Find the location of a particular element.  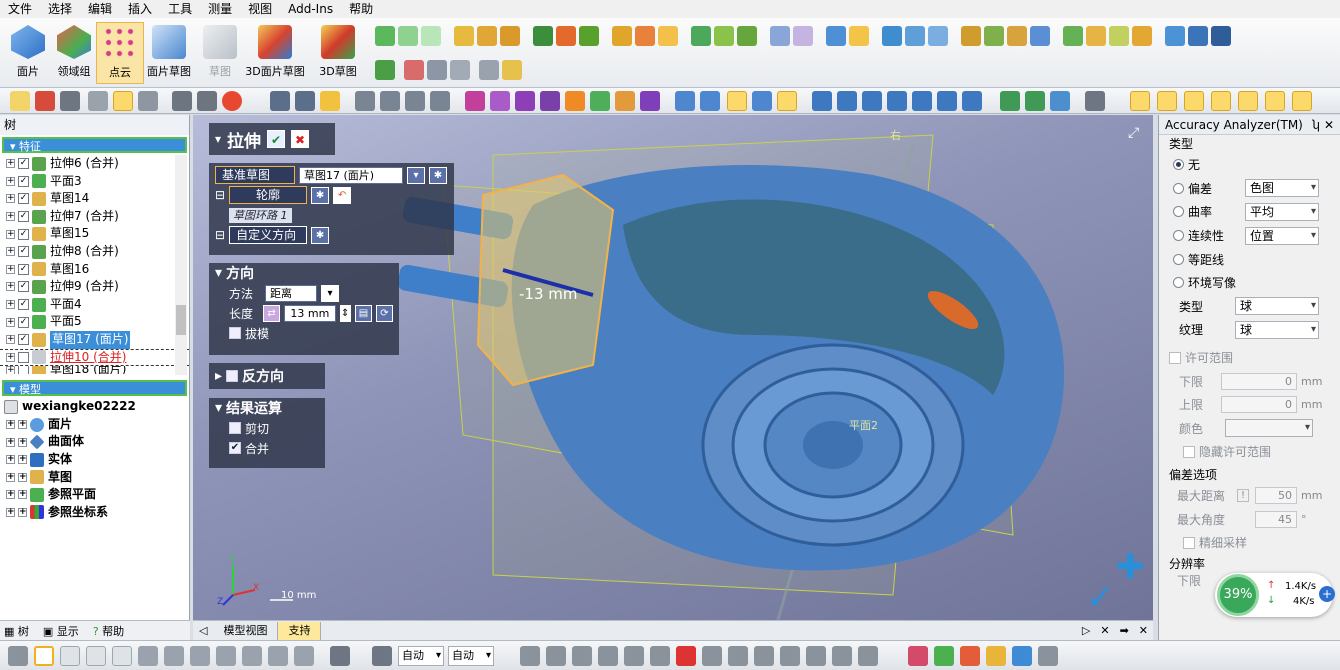

zoom-area-icon is located at coordinates (390, 101).